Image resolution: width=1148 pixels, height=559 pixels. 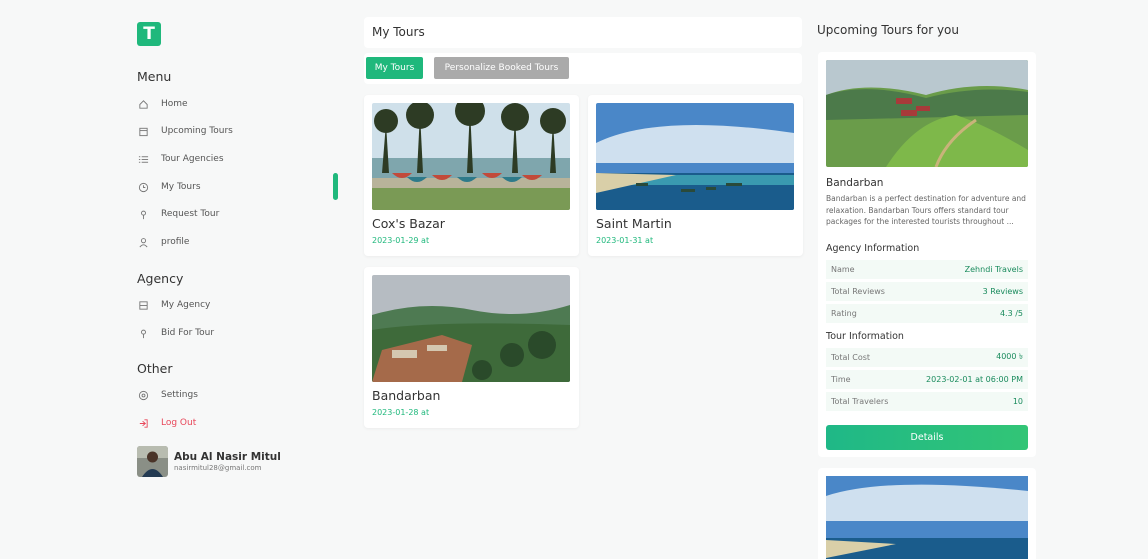 I want to click on agency-row-reviews: Total Reviews 3 Reviews, so click(x=927, y=291).